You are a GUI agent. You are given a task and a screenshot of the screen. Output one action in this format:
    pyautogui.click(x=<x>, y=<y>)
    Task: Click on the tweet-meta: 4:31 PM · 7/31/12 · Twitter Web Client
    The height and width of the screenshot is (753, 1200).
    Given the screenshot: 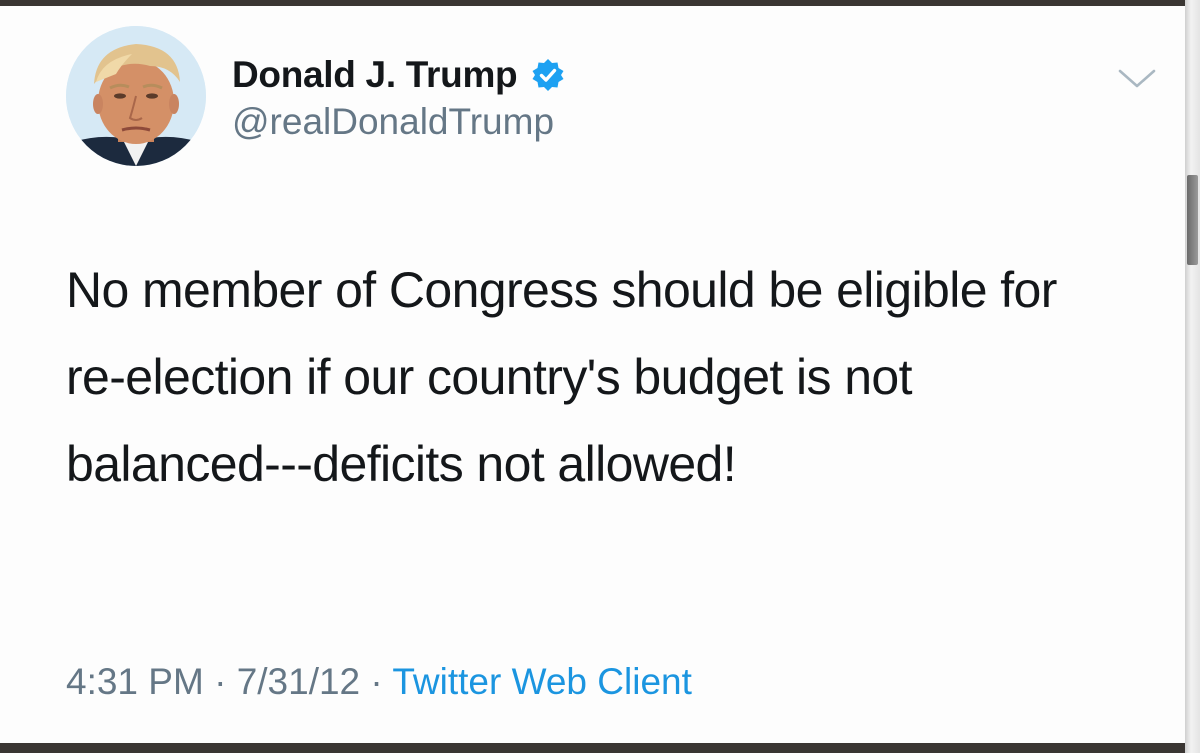 What is the action you would take?
    pyautogui.click(x=379, y=682)
    